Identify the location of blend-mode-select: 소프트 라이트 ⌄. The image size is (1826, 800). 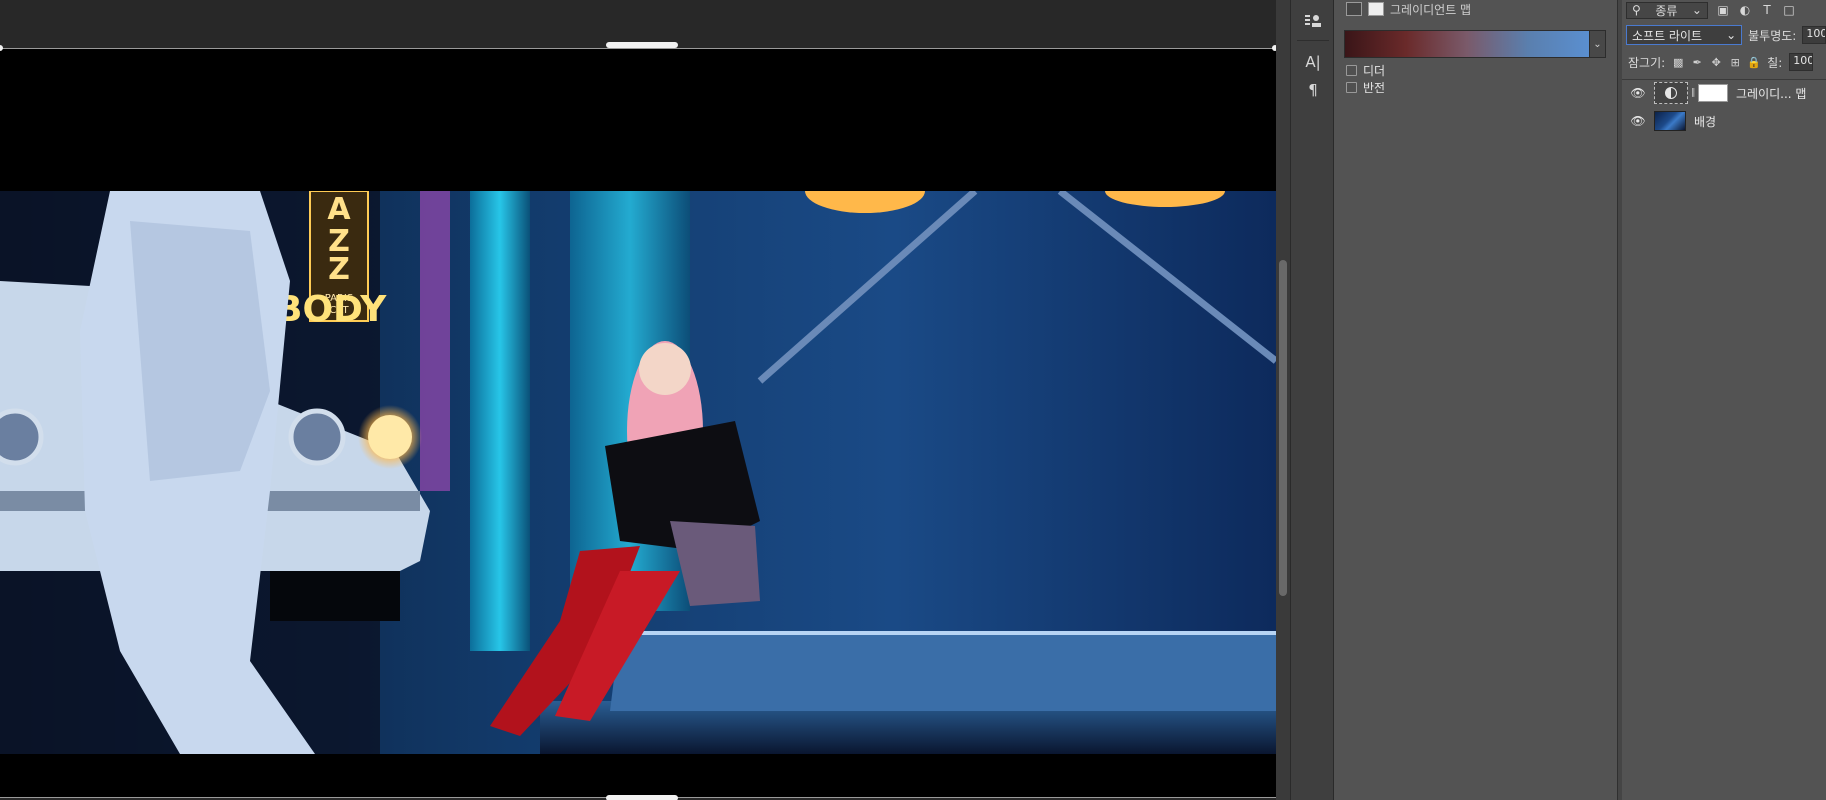
(1684, 35).